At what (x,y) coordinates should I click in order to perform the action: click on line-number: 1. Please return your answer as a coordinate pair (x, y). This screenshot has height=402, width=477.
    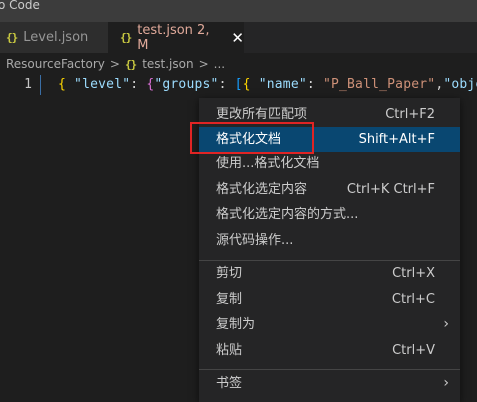
    Looking at the image, I should click on (28, 84).